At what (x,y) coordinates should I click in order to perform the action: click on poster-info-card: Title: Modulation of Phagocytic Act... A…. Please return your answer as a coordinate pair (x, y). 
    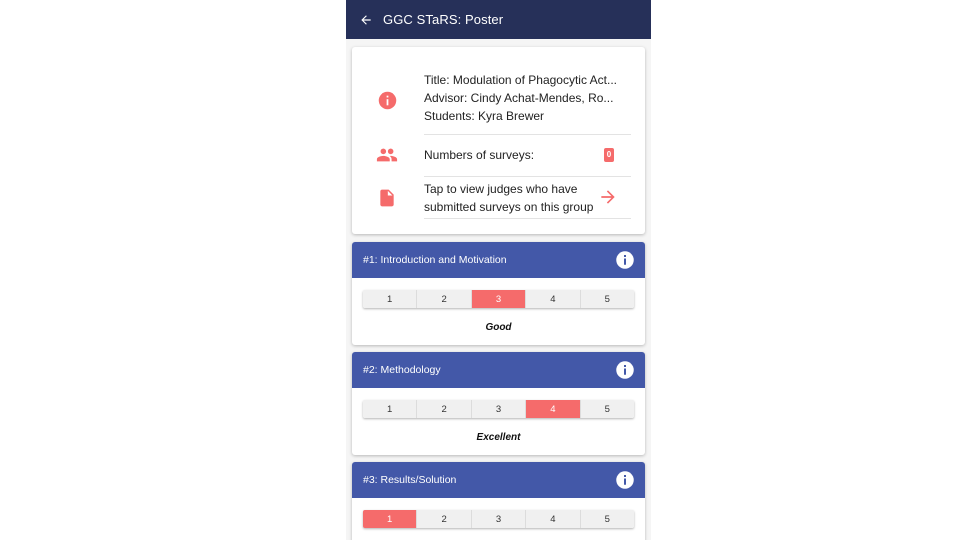
    Looking at the image, I should click on (498, 140).